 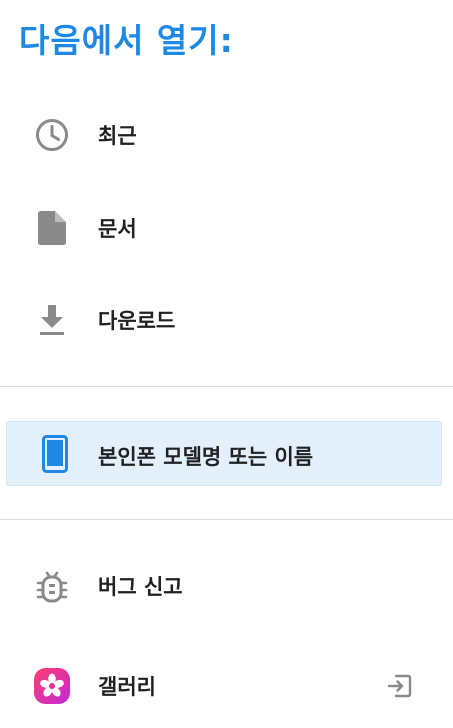 I want to click on app-item-label: 버그 신고, so click(x=140, y=587).